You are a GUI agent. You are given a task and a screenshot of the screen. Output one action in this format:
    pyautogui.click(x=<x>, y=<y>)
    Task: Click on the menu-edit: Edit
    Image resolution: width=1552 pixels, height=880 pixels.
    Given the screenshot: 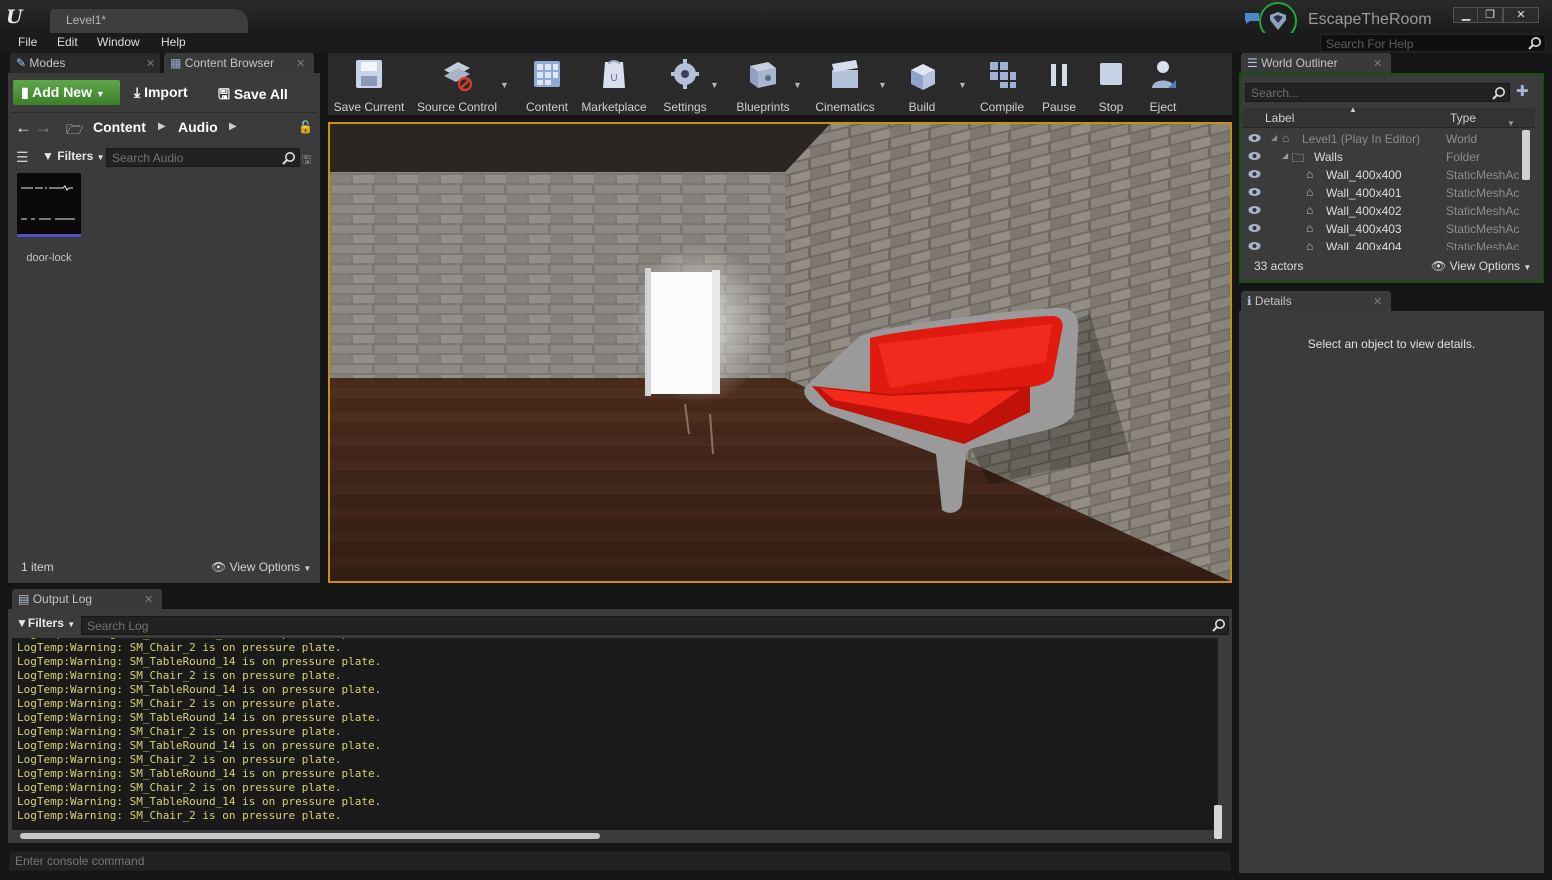 What is the action you would take?
    pyautogui.click(x=67, y=42)
    